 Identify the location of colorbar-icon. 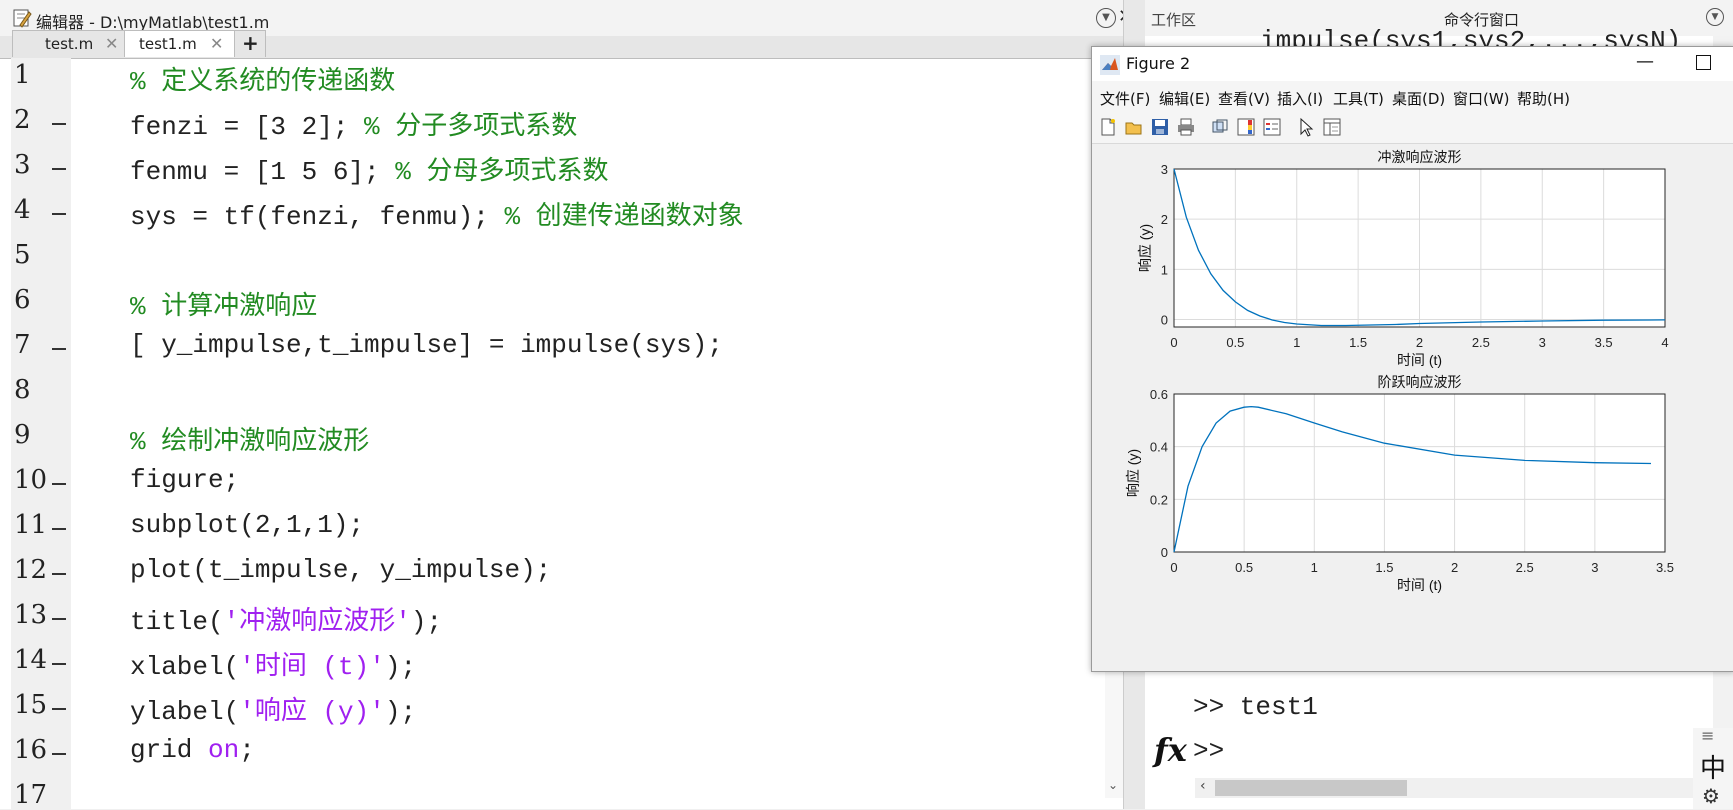
(1246, 127).